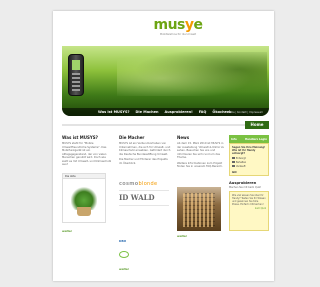 This screenshot has width=320, height=287. What do you see at coordinates (124, 254) in the screenshot?
I see `dbu-ring-icon` at bounding box center [124, 254].